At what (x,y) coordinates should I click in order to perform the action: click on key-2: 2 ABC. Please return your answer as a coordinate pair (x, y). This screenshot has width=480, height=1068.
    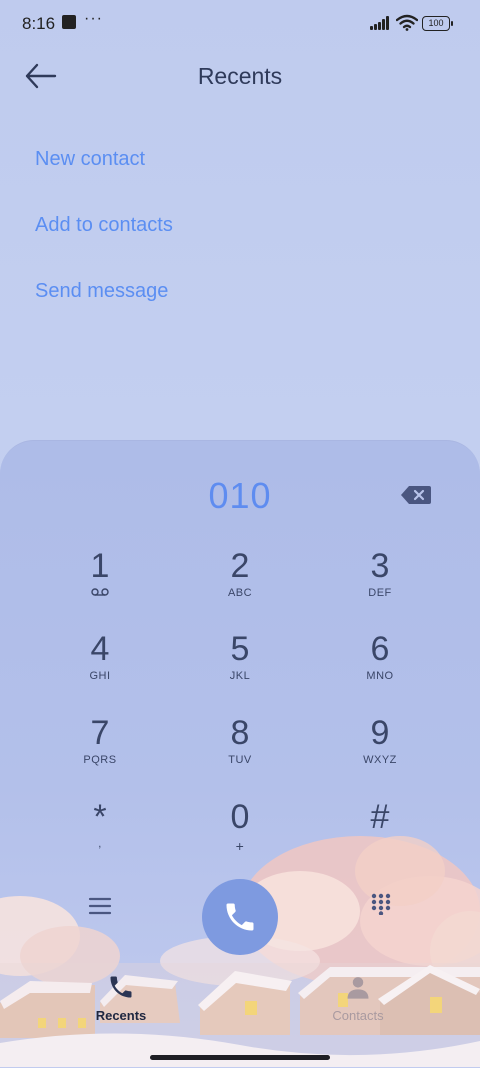
    Looking at the image, I should click on (240, 583).